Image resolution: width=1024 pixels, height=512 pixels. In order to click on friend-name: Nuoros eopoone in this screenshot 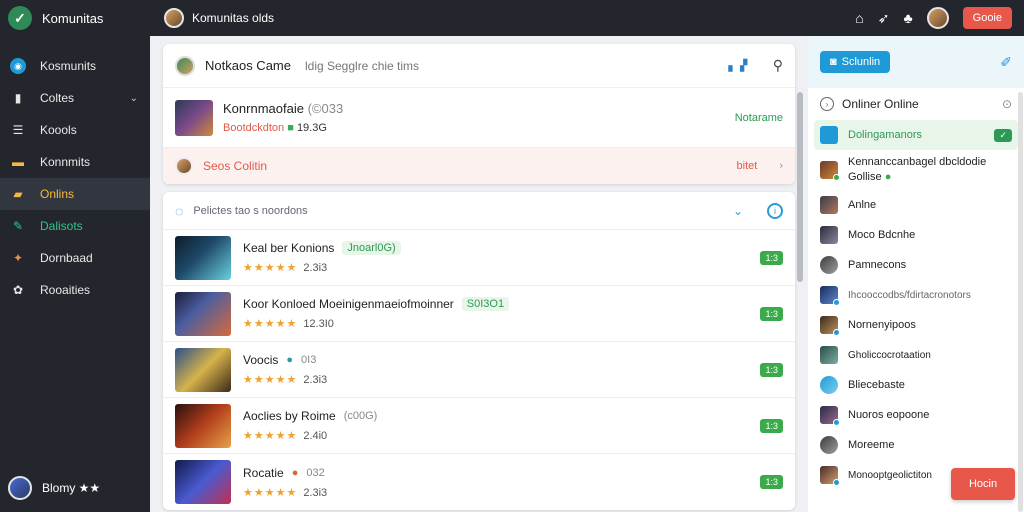, I will do `click(889, 415)`.